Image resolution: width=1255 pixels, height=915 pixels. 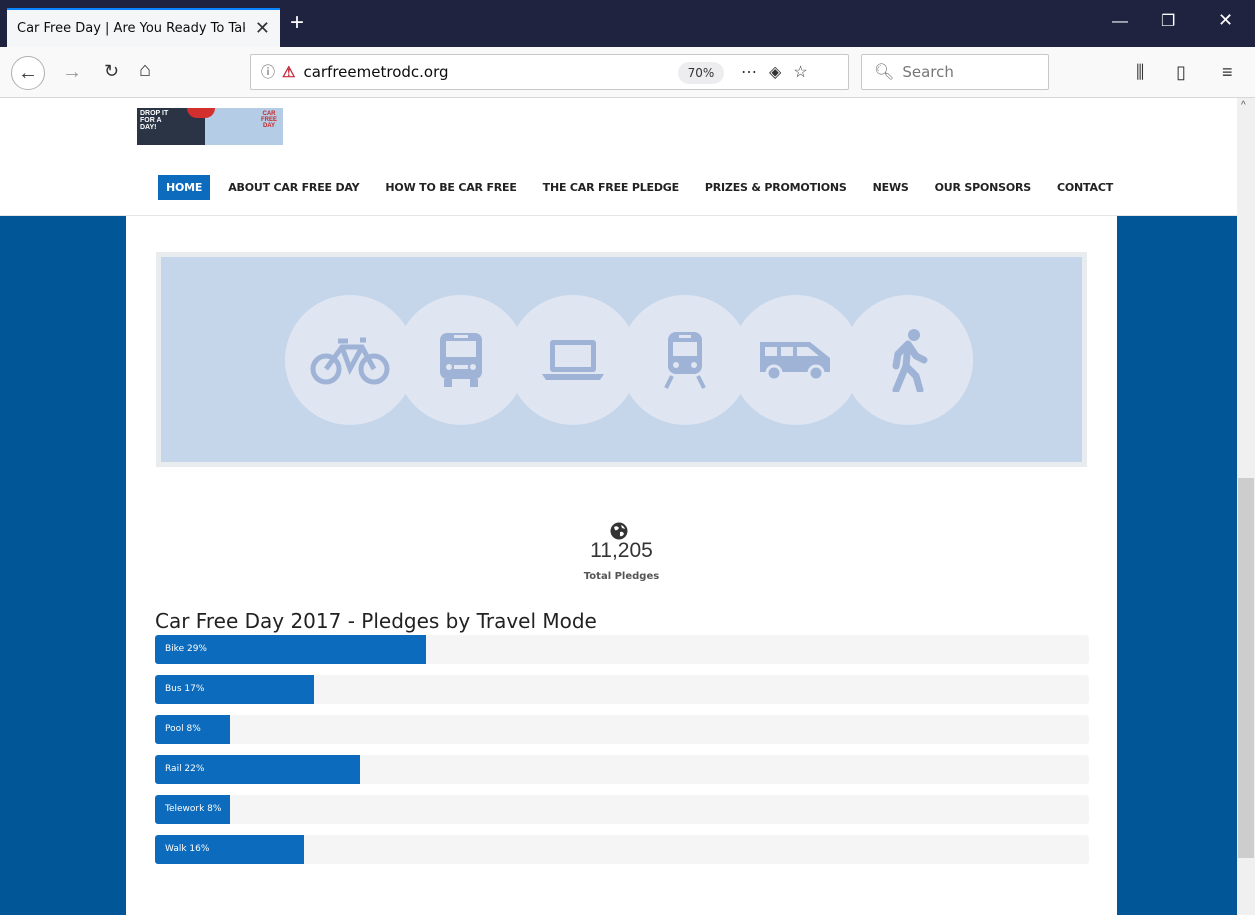 What do you see at coordinates (1243, 105) in the screenshot?
I see `scroll-up-arrow-icon: ^` at bounding box center [1243, 105].